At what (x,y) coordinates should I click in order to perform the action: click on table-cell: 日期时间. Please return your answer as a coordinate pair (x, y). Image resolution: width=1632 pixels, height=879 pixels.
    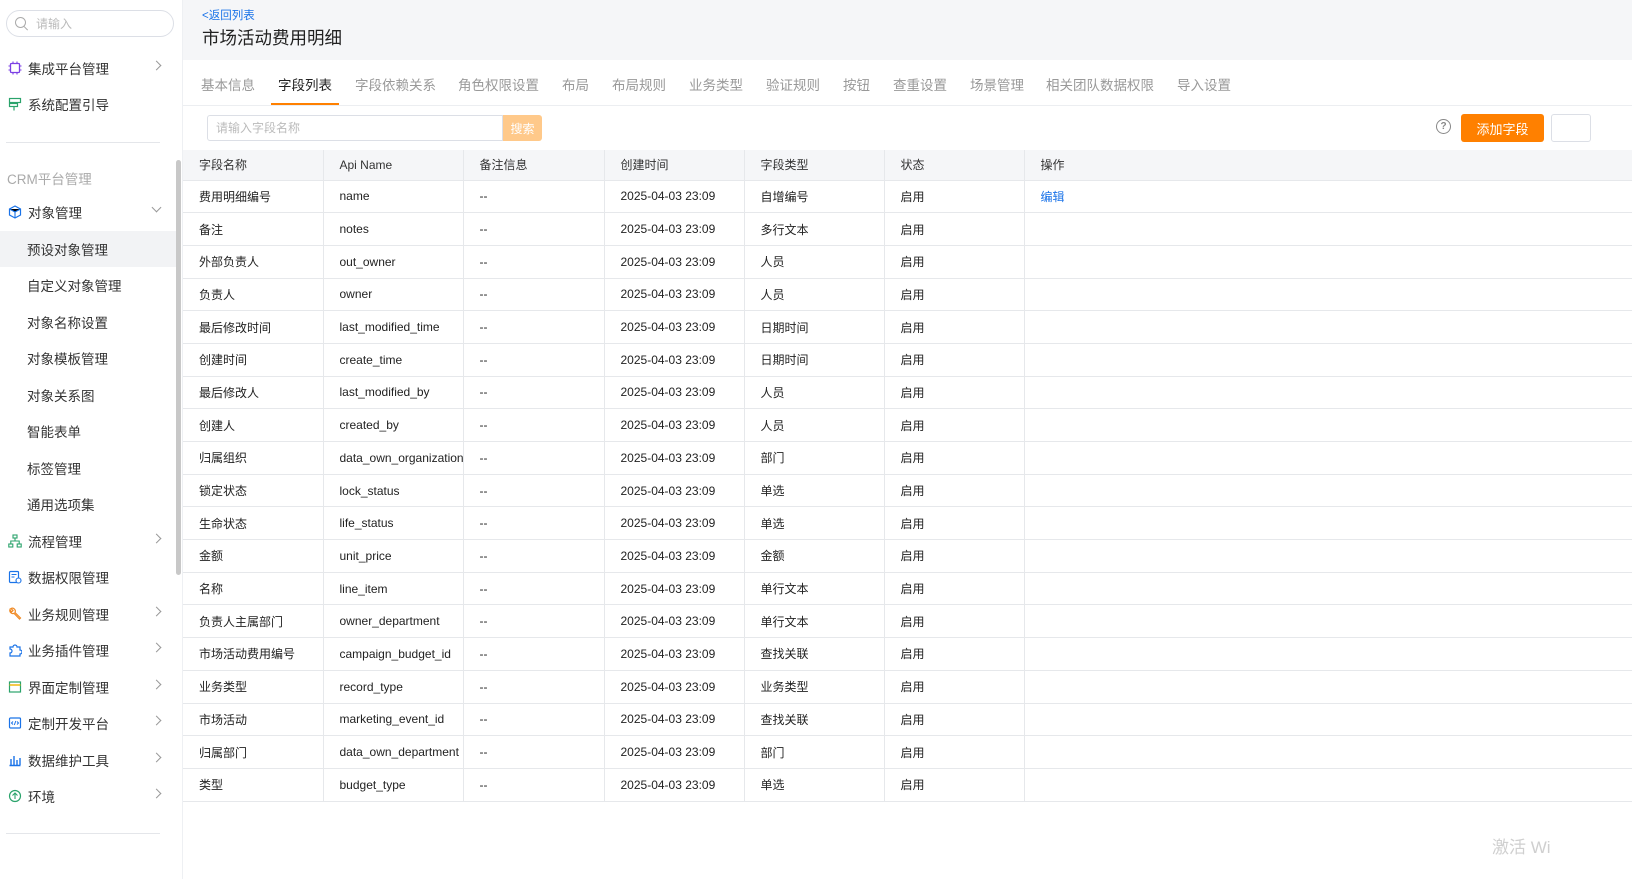
    Looking at the image, I should click on (814, 327).